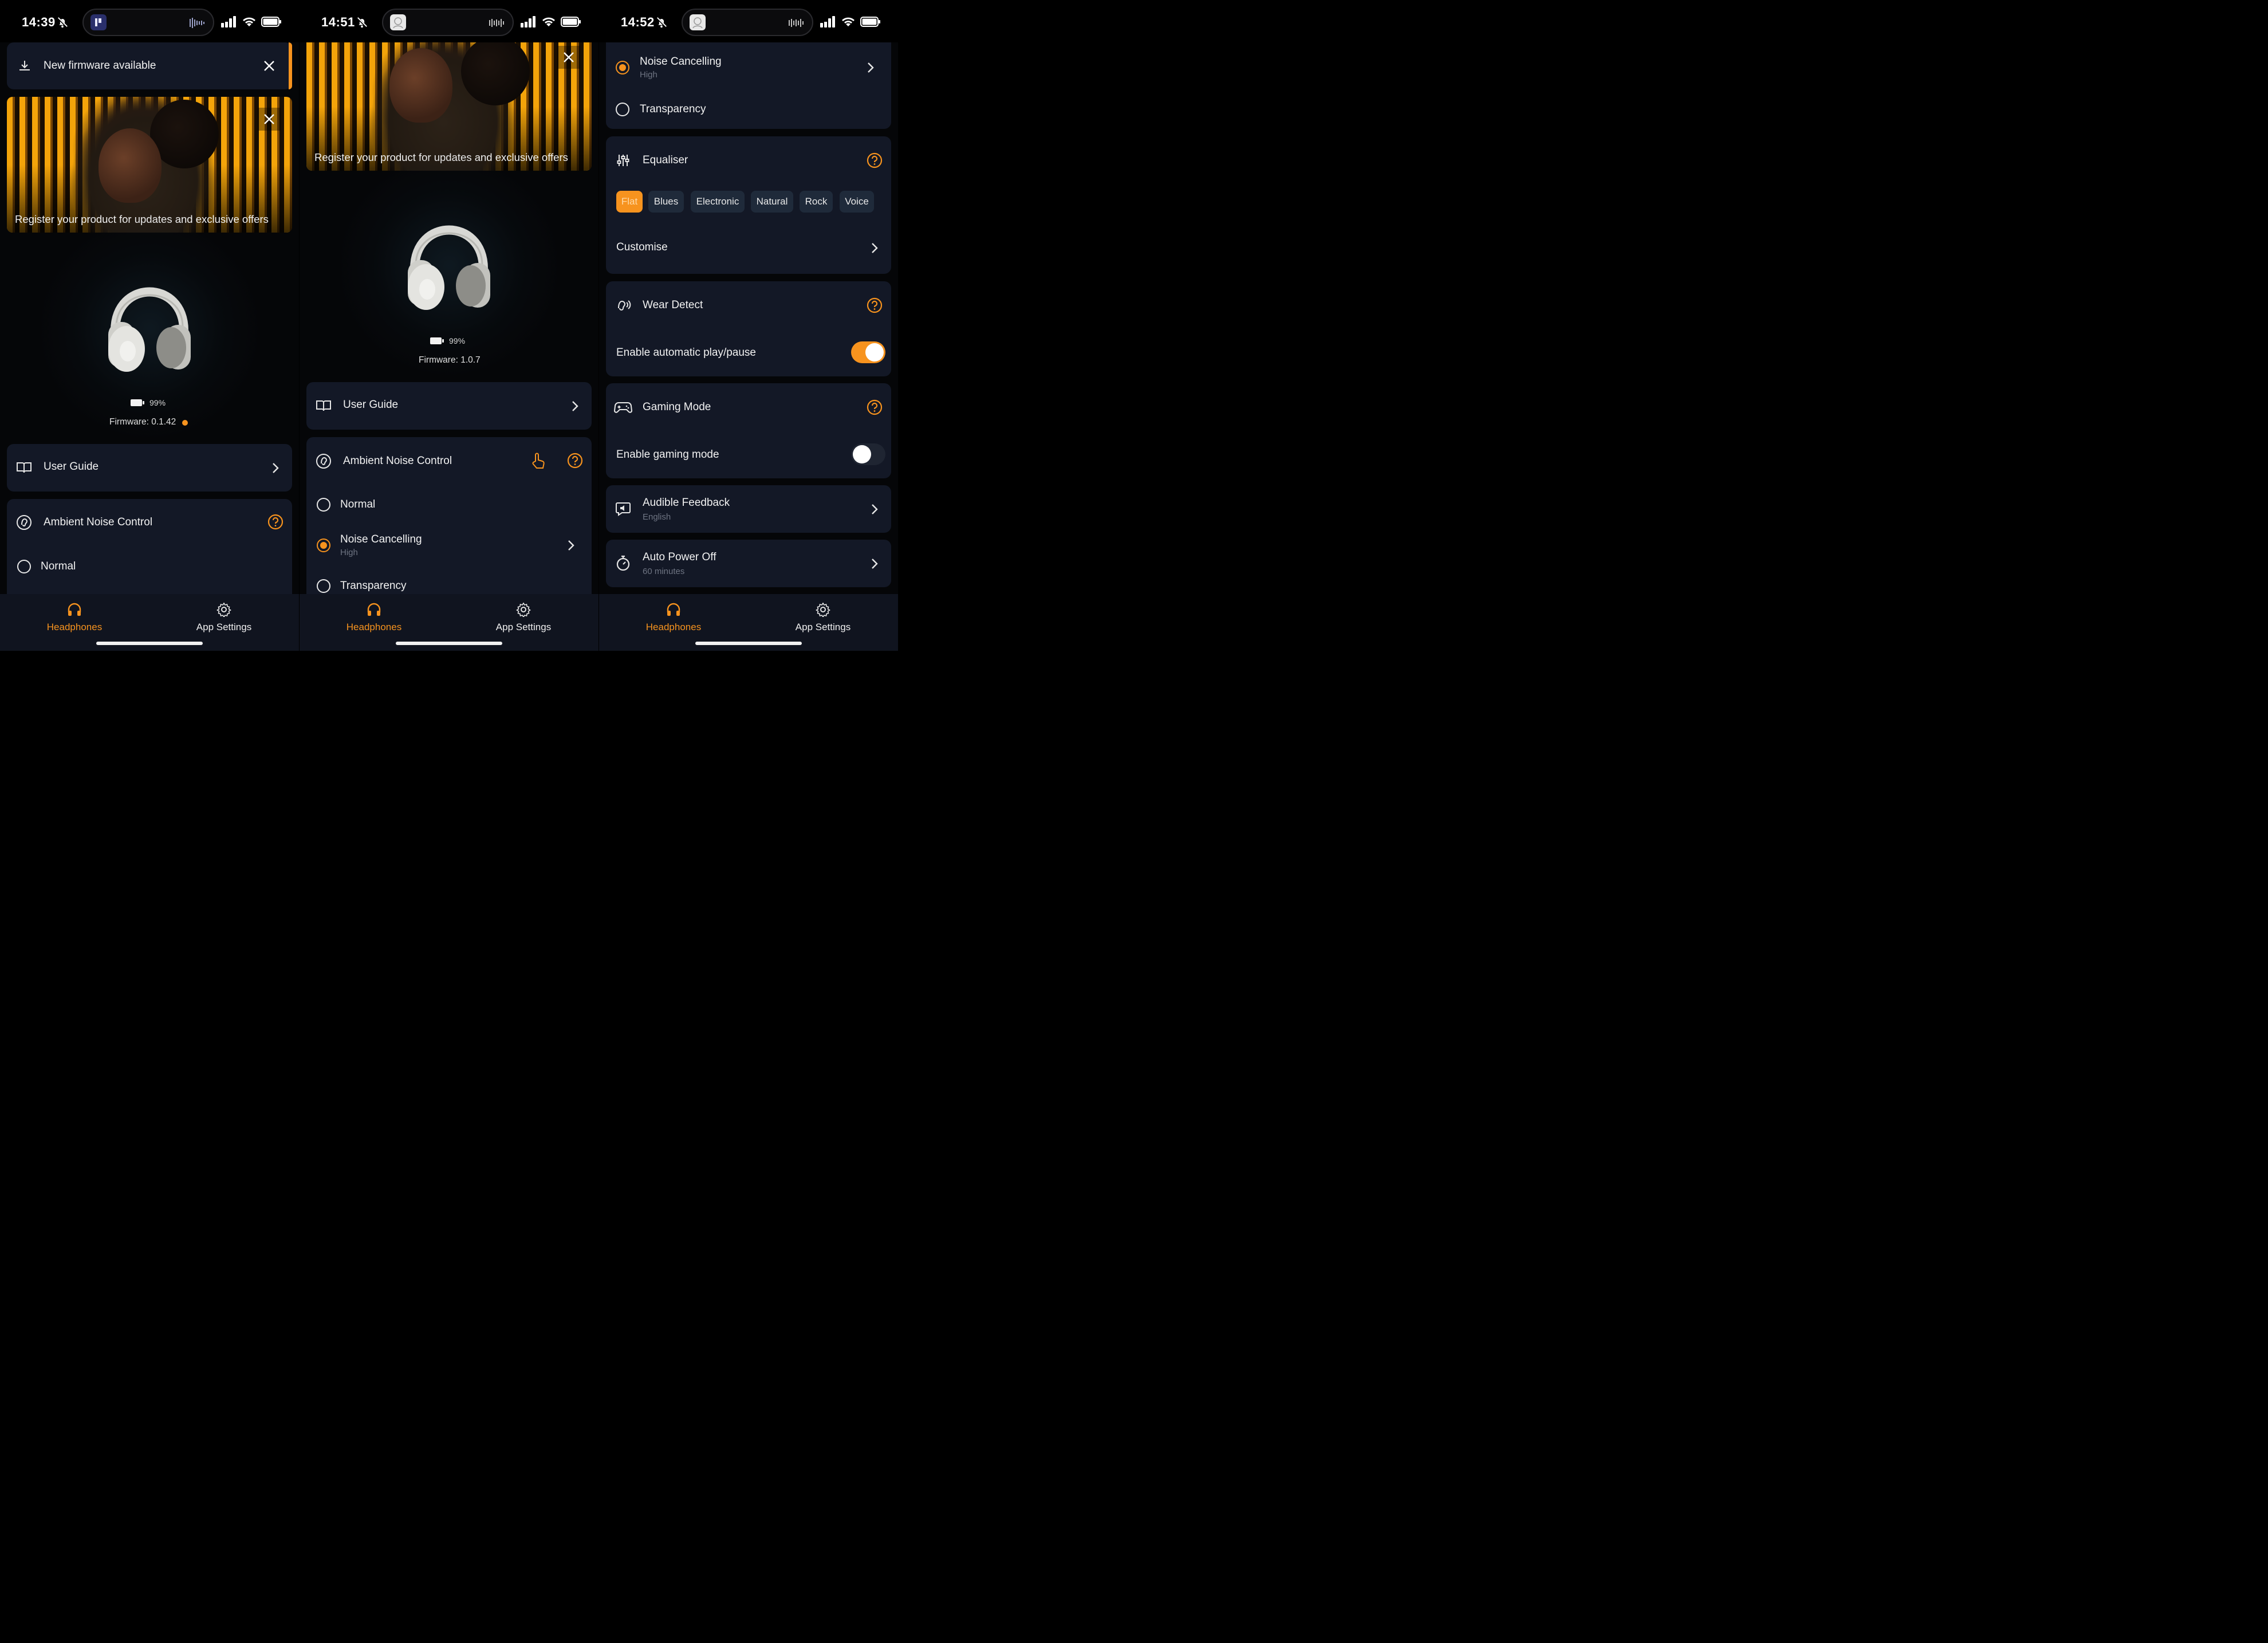  Describe the element at coordinates (687, 503) in the screenshot. I see `audible-feedback-title: Audible Feedback` at that location.